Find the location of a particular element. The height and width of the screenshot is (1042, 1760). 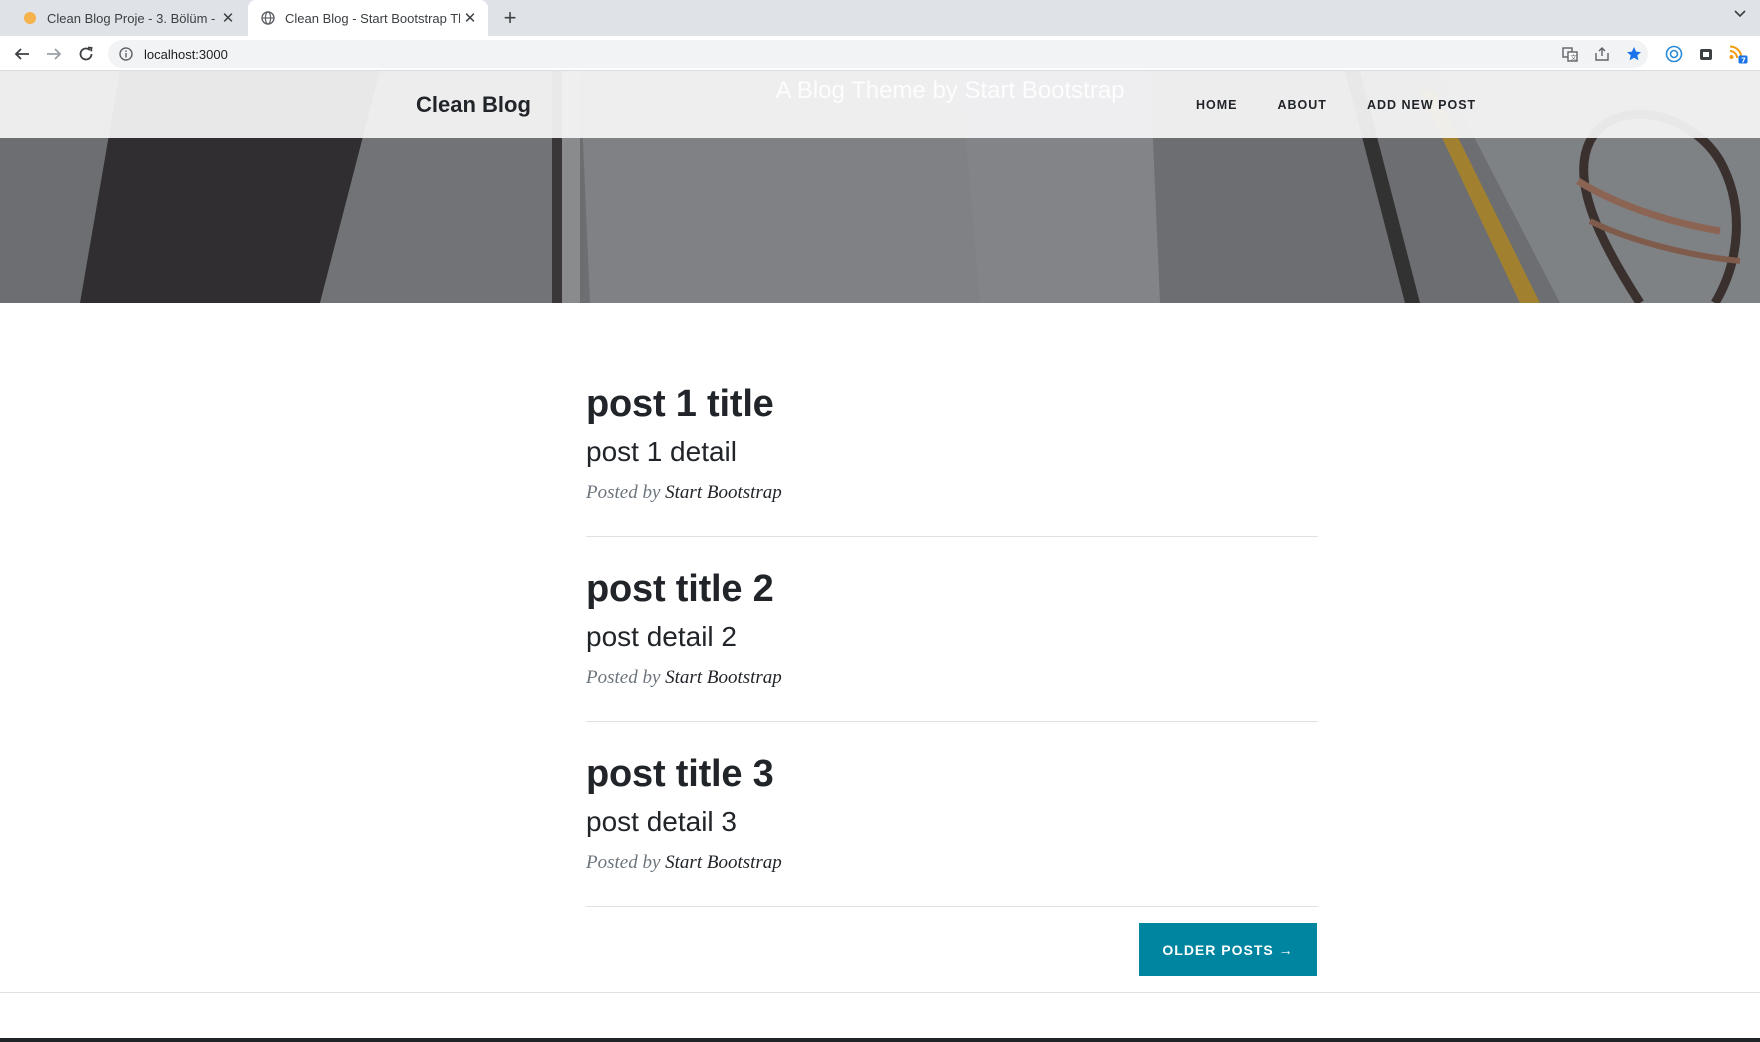

reload-icon is located at coordinates (86, 54).